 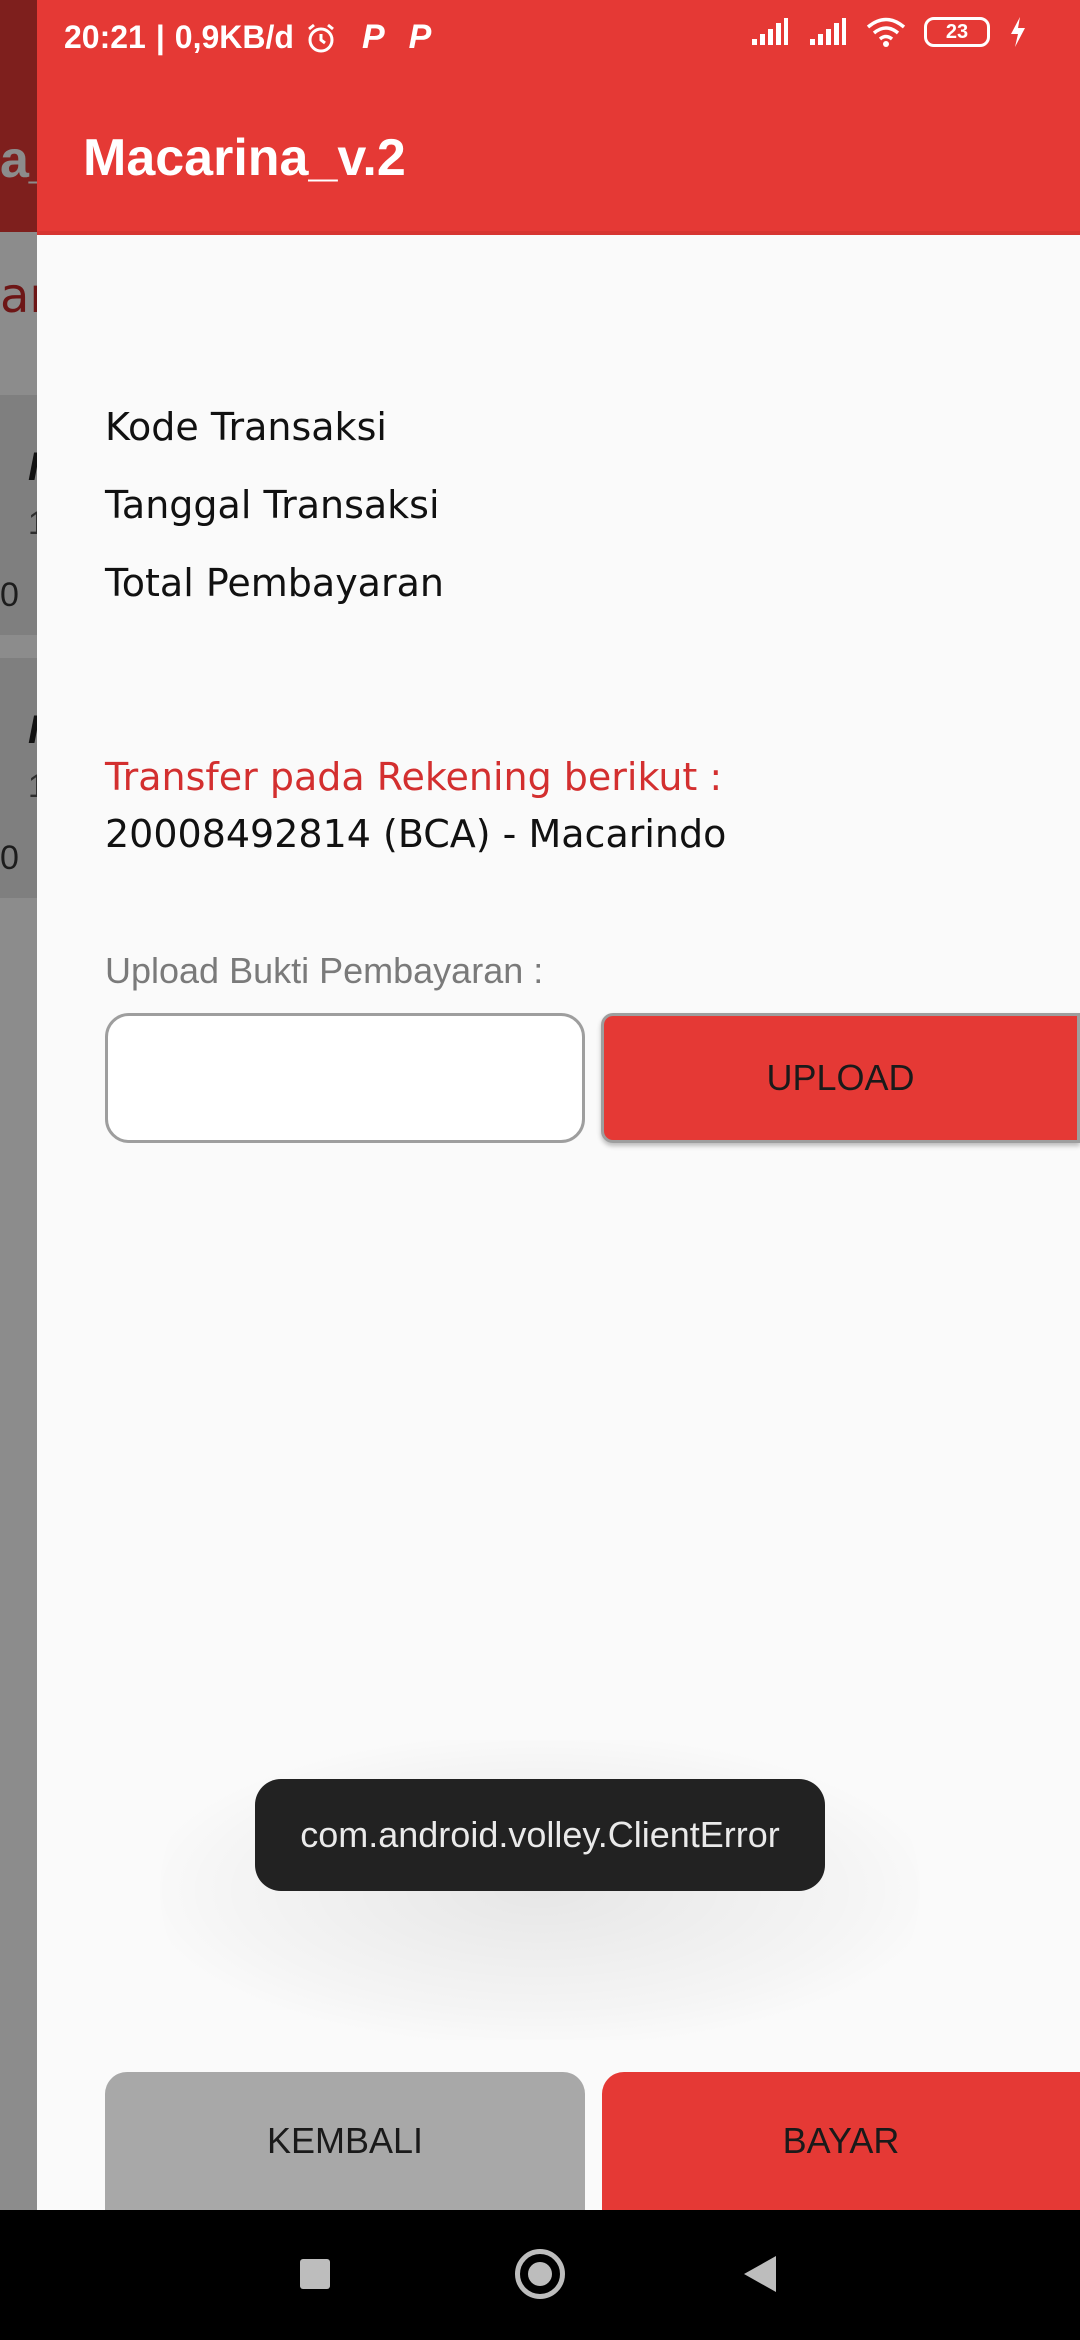 I want to click on status-bar-right: 23, so click(x=889, y=32).